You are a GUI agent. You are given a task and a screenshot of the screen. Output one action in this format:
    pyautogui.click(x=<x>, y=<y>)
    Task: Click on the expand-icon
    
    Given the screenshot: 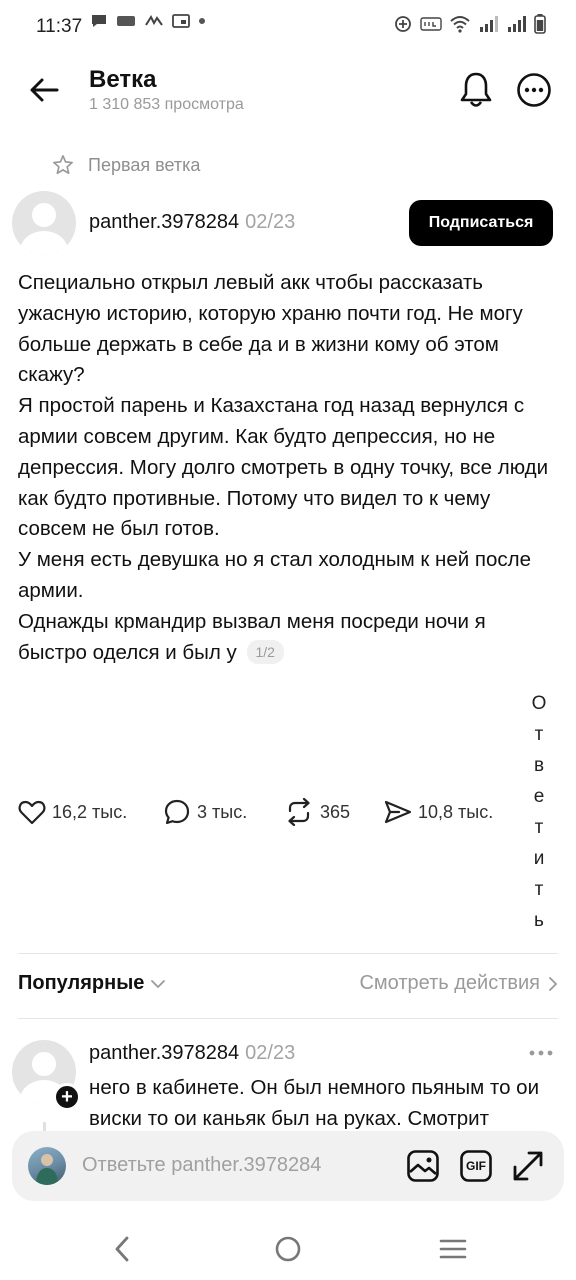 What is the action you would take?
    pyautogui.click(x=528, y=1166)
    